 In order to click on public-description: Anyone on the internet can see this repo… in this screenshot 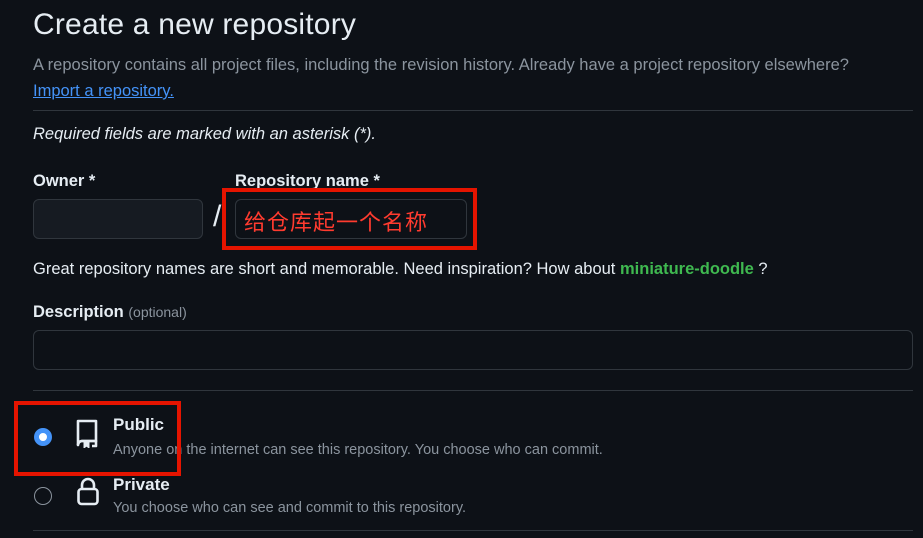, I will do `click(358, 450)`.